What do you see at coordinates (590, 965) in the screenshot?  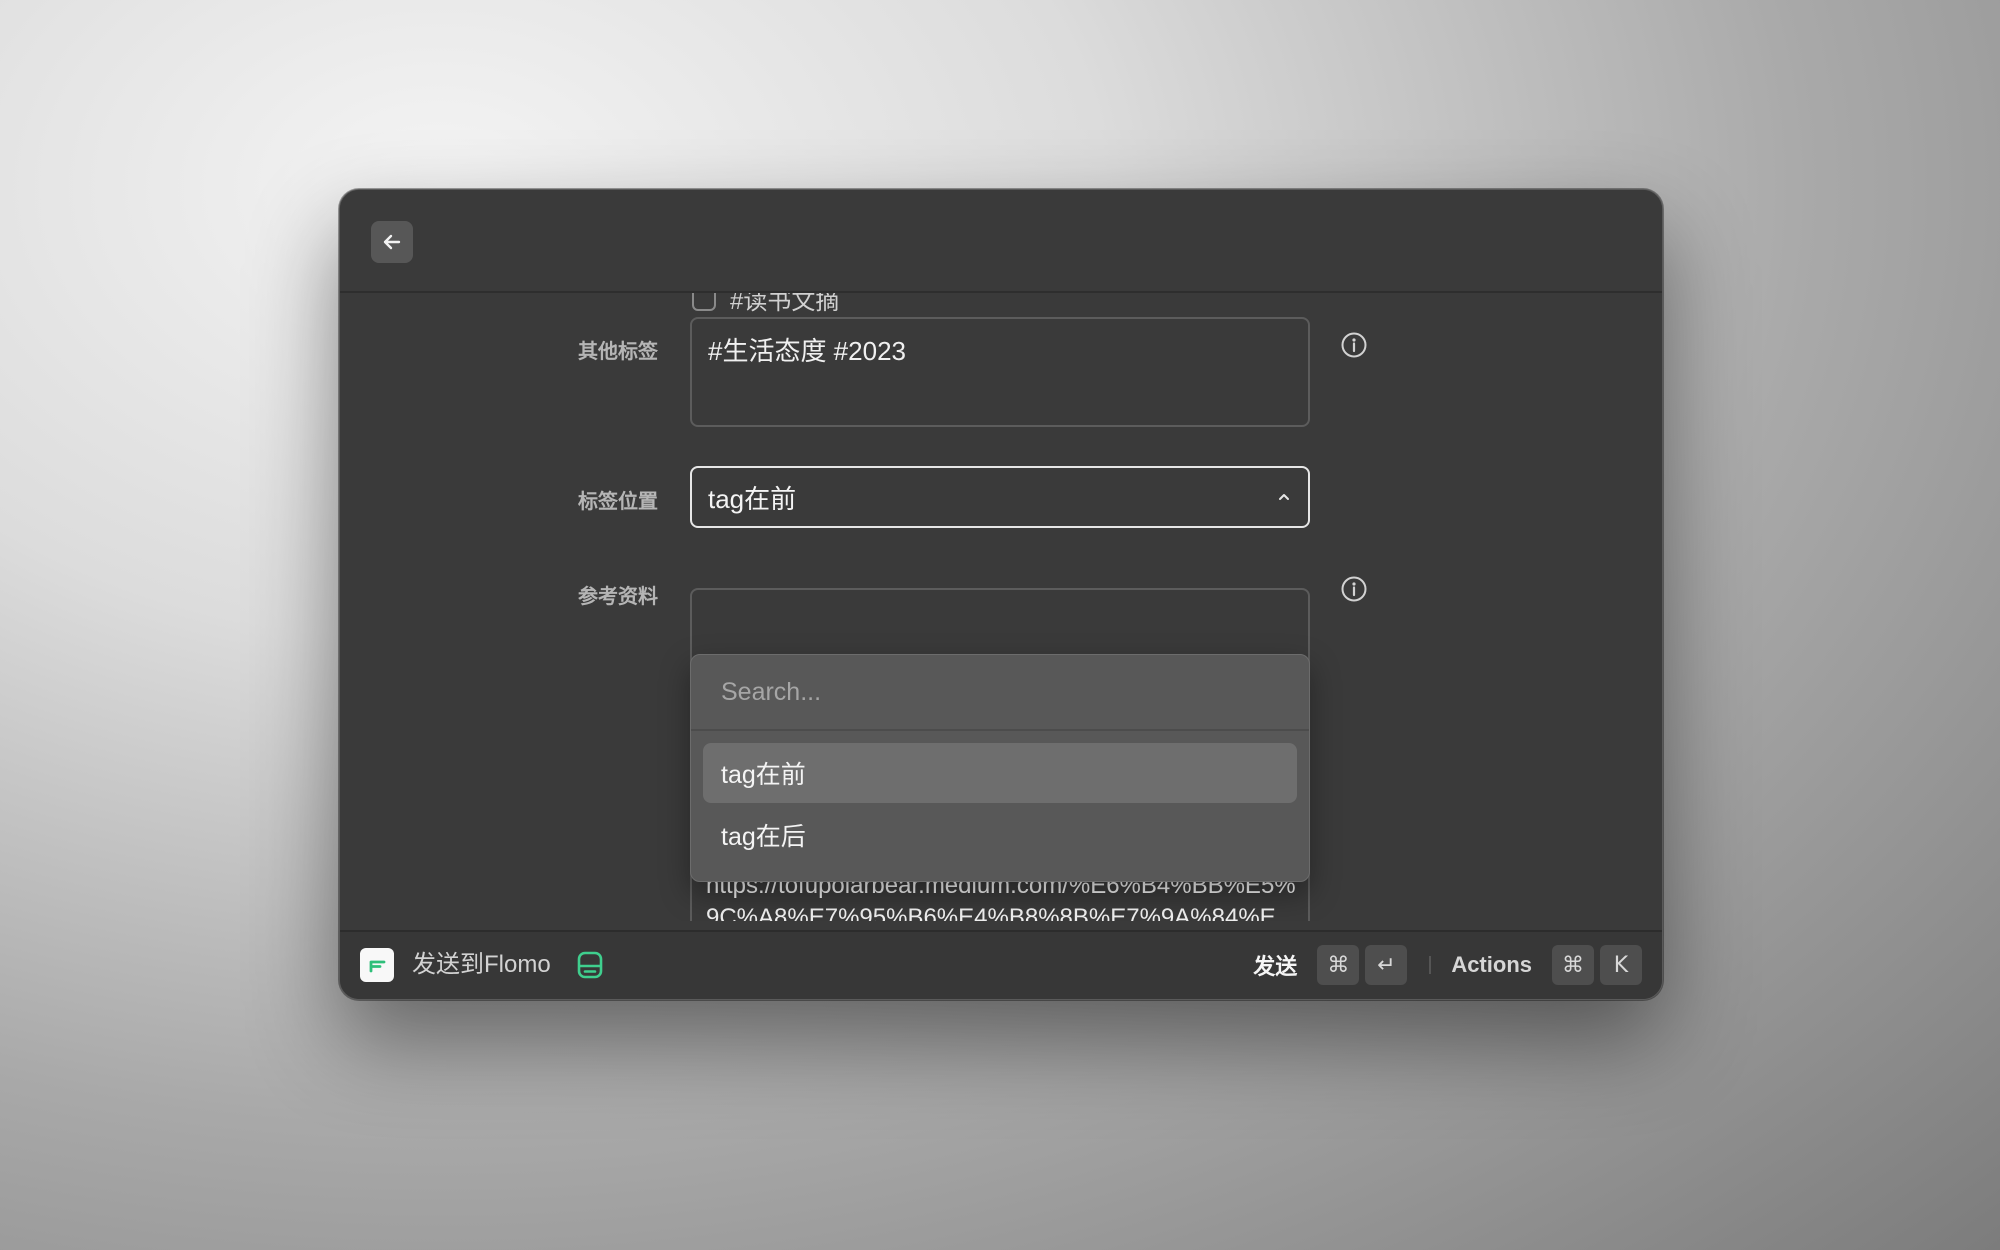 I see `drive-icon` at bounding box center [590, 965].